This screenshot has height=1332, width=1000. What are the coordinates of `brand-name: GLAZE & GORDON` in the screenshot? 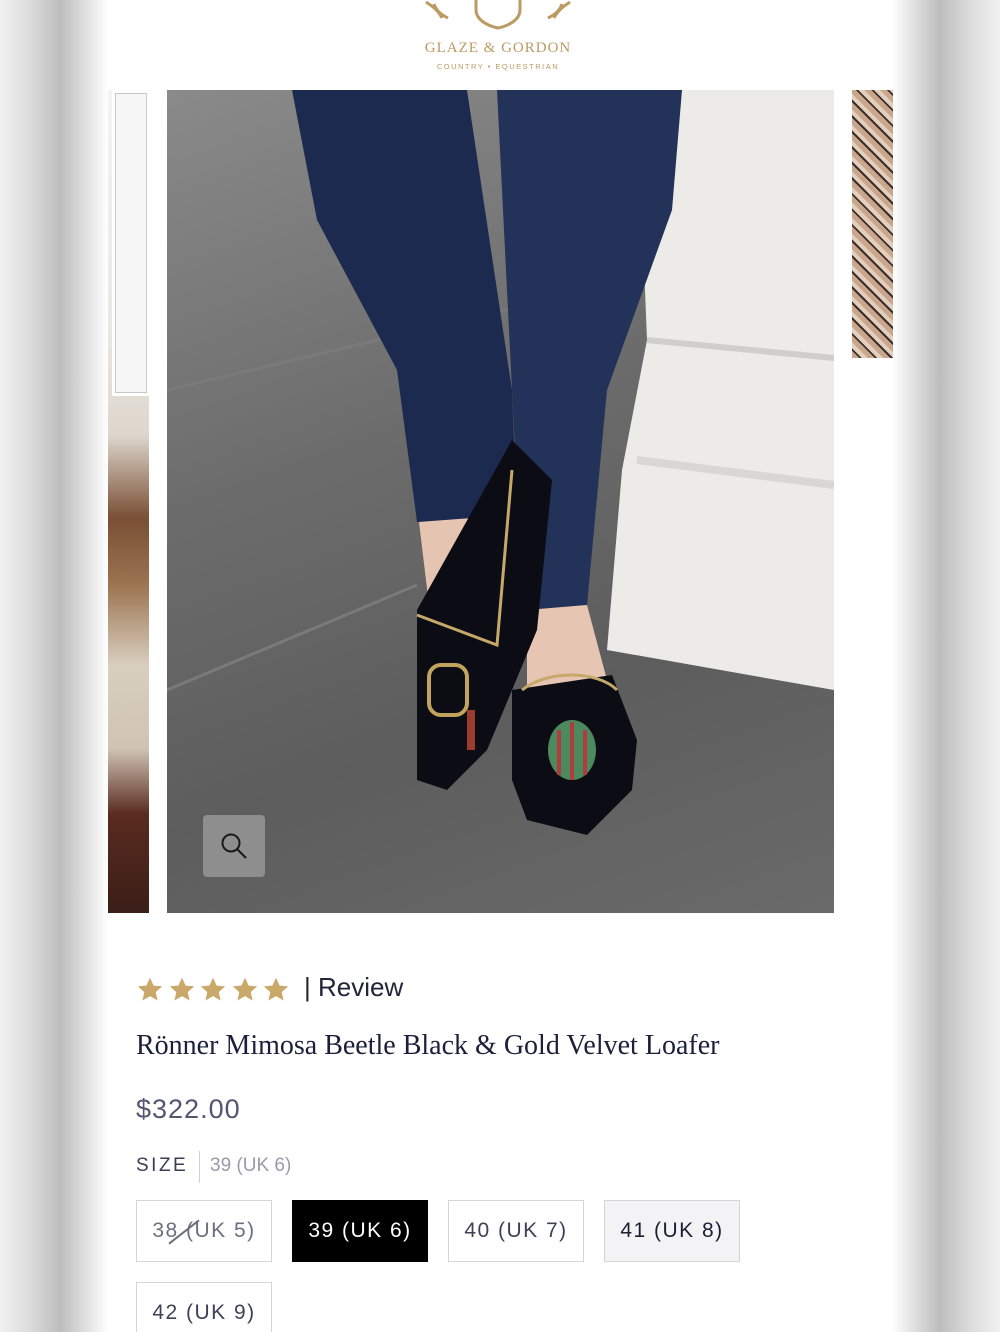 It's located at (498, 48).